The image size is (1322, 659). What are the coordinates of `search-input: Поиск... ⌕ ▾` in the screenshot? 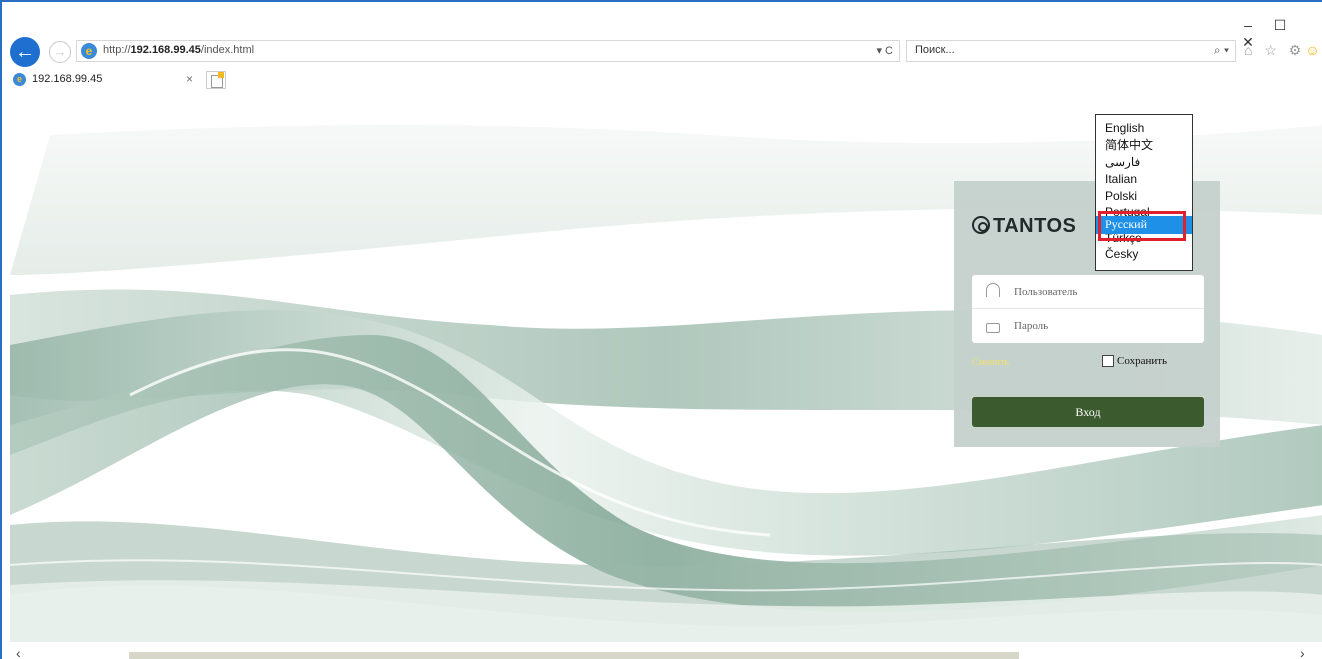 It's located at (1071, 51).